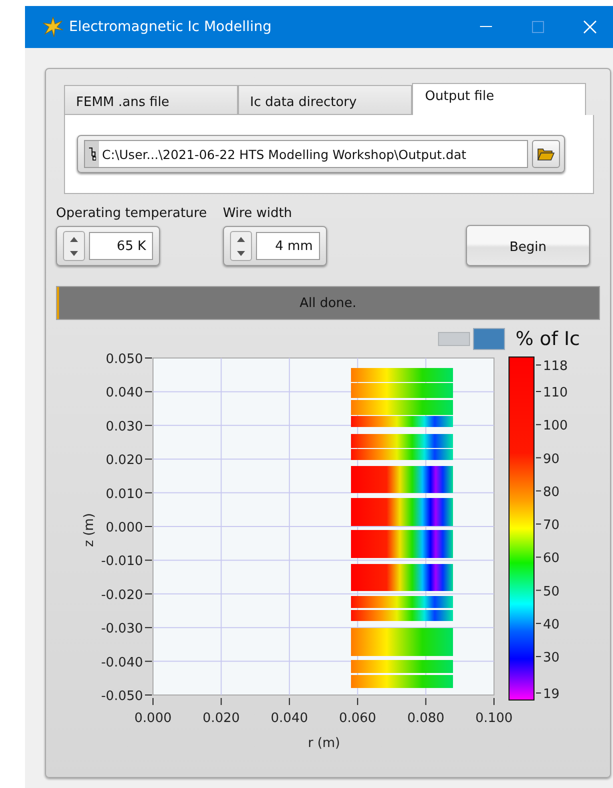 The height and width of the screenshot is (788, 613). Describe the element at coordinates (288, 246) in the screenshot. I see `numeric-field: 4 mm` at that location.